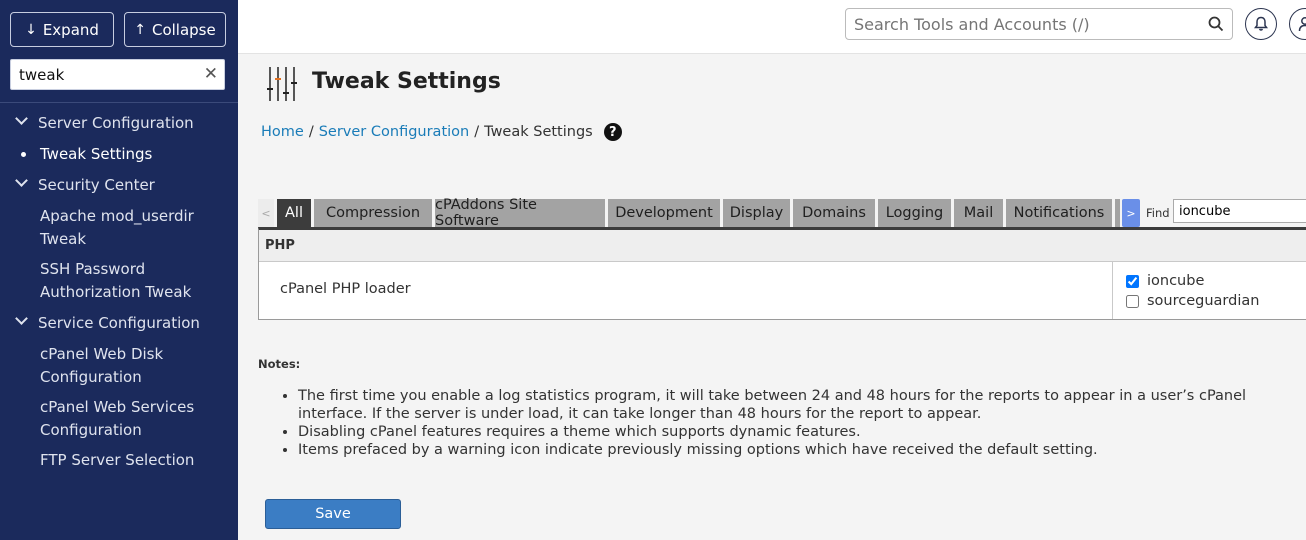 Image resolution: width=1306 pixels, height=540 pixels. I want to click on tab-overflow, so click(1117, 213).